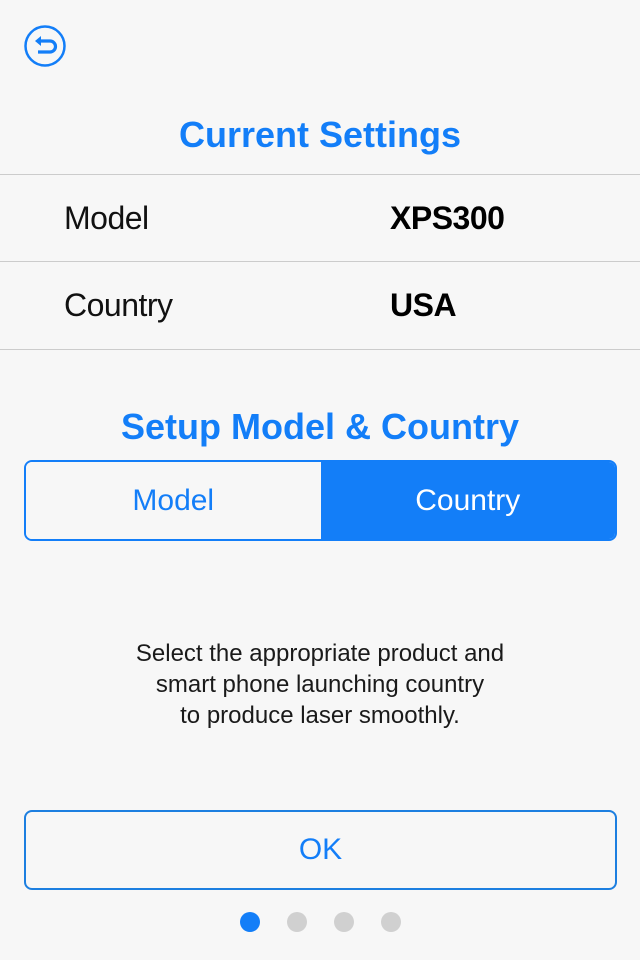  What do you see at coordinates (320, 134) in the screenshot?
I see `current-settings-title: Current Settings` at bounding box center [320, 134].